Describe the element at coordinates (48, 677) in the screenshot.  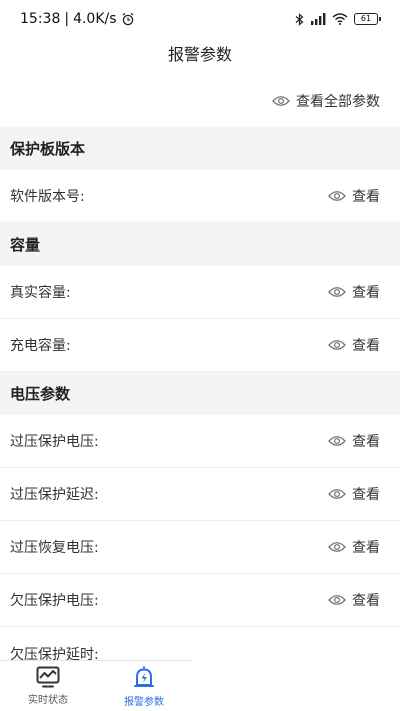
I see `monitor-chart-icon` at that location.